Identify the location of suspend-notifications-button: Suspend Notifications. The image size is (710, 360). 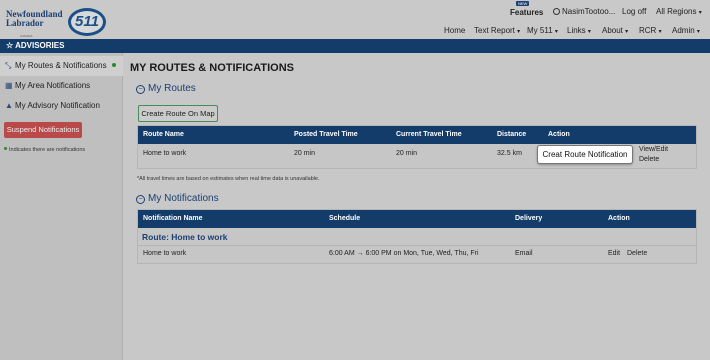
(43, 130).